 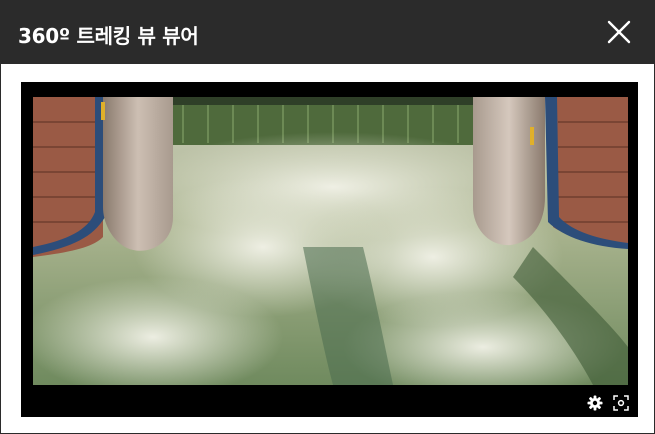 I want to click on title-bar: 360º 트레킹 뷰 뷰어, so click(x=327, y=32).